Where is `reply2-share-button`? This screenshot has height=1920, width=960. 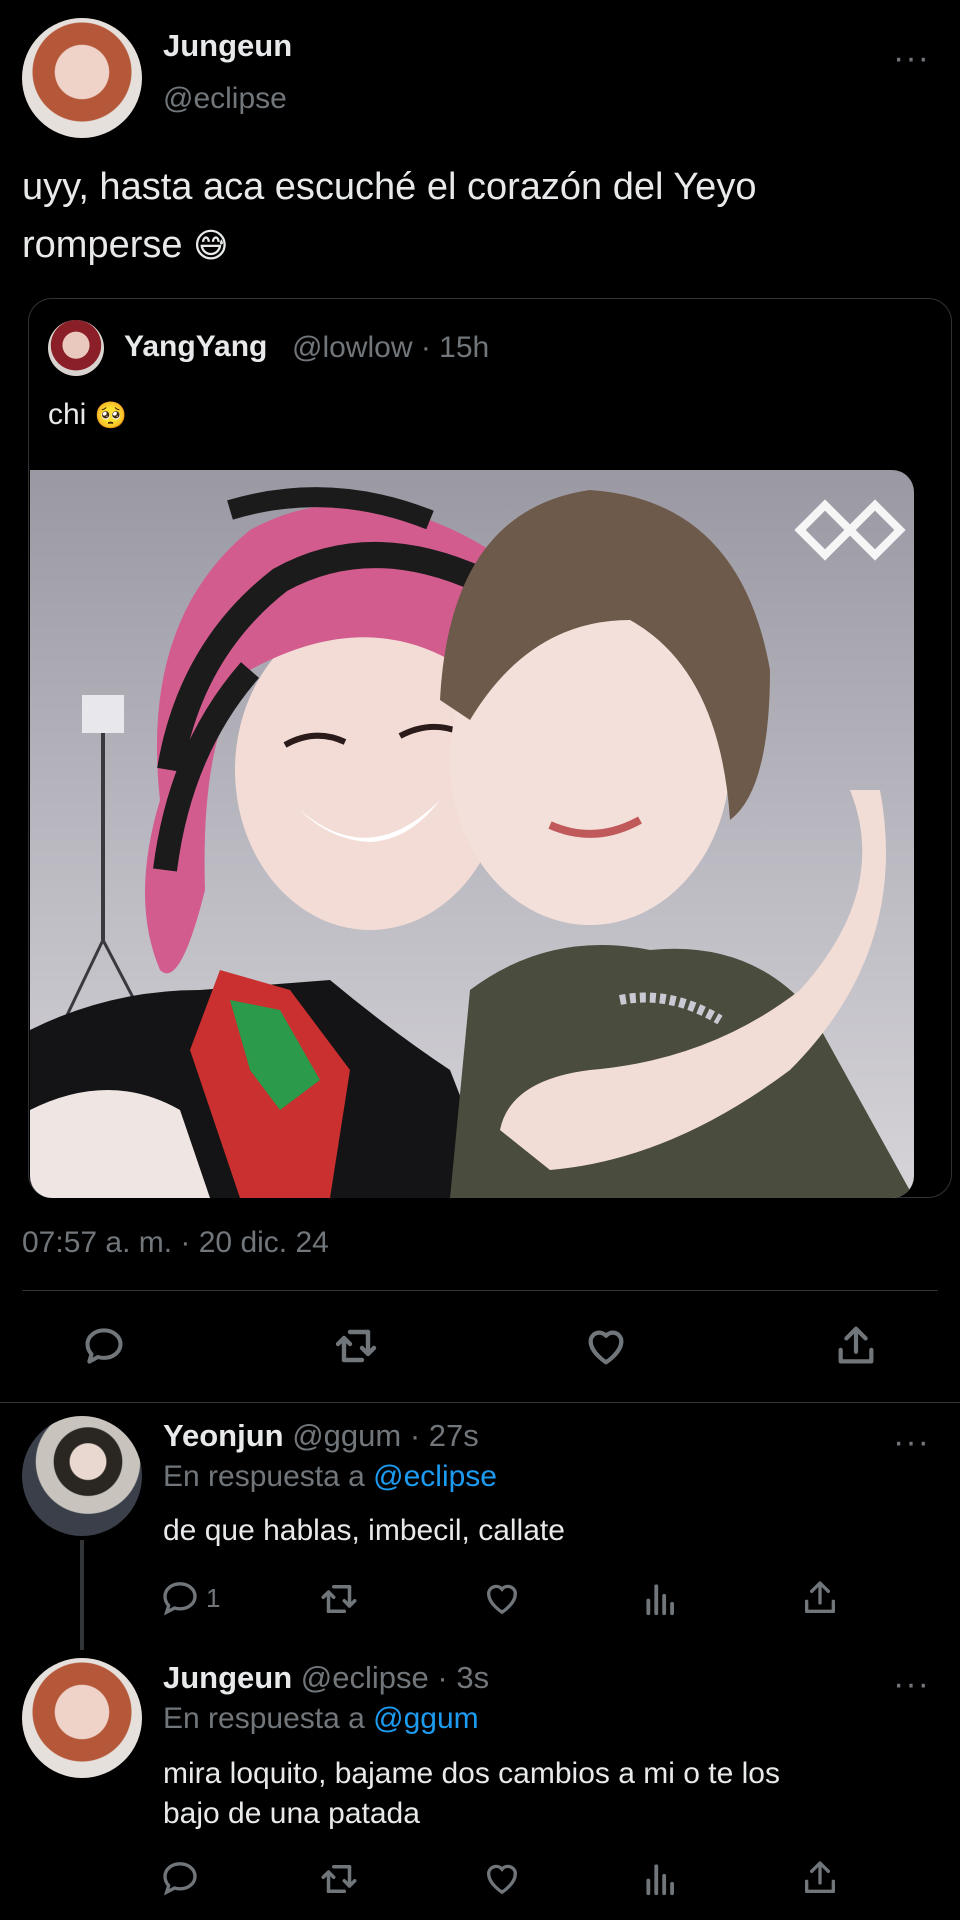
reply2-share-button is located at coordinates (820, 1880).